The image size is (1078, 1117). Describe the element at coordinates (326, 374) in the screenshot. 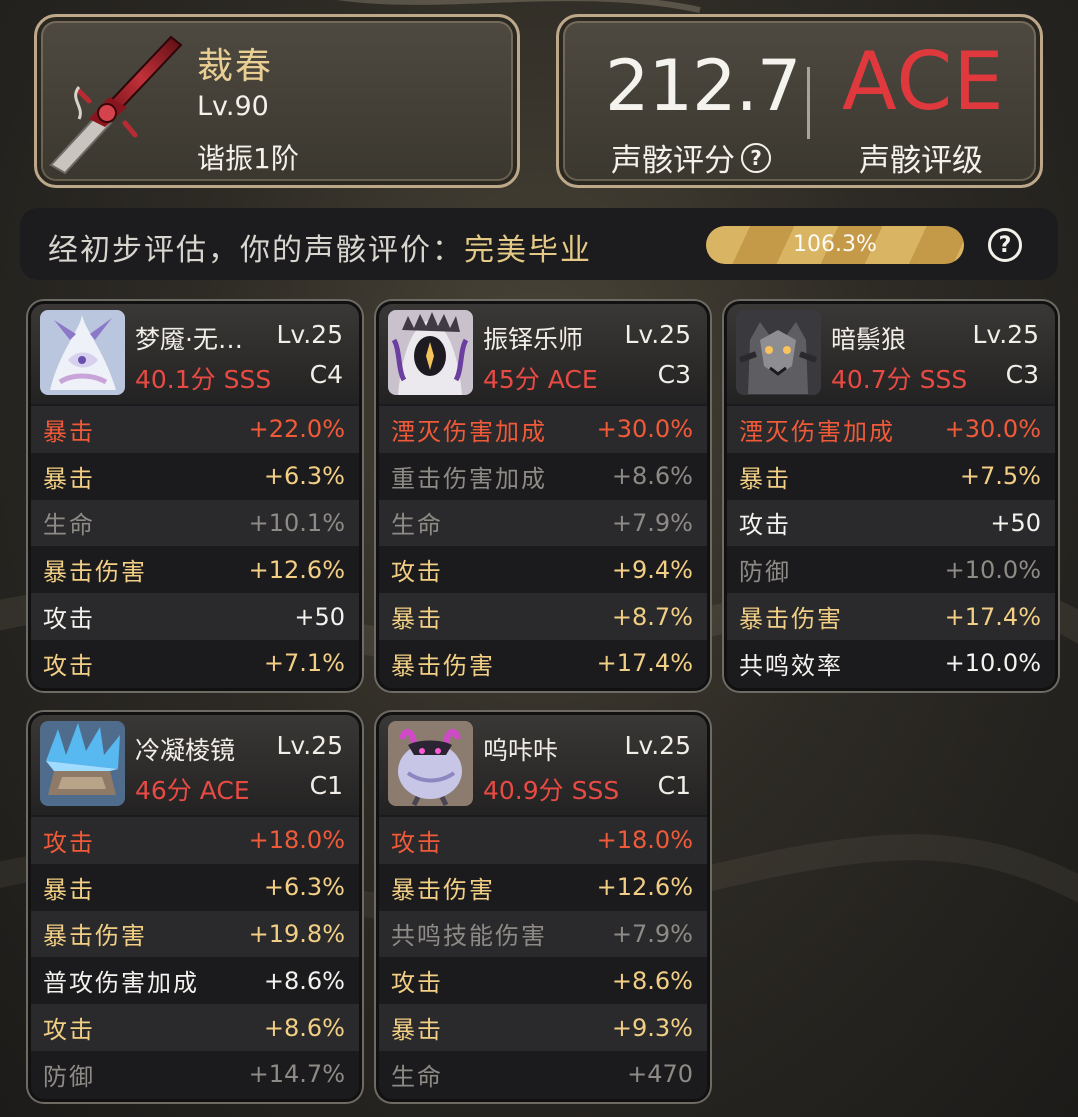

I see `echo-cost: C4` at that location.